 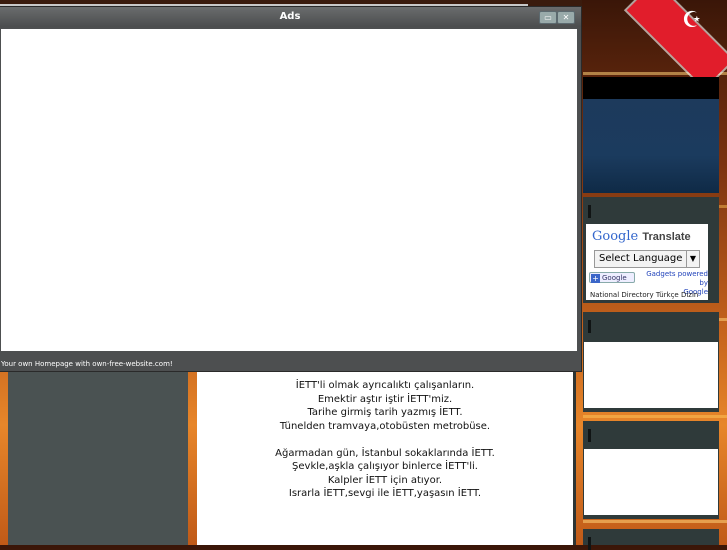 What do you see at coordinates (651, 146) in the screenshot?
I see `right-banner` at bounding box center [651, 146].